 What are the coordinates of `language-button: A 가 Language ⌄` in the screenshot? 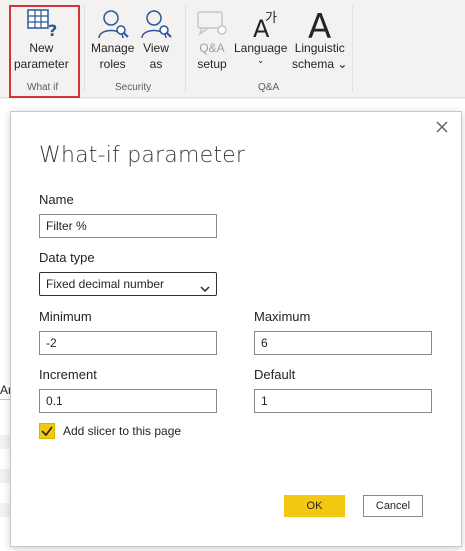 It's located at (261, 35).